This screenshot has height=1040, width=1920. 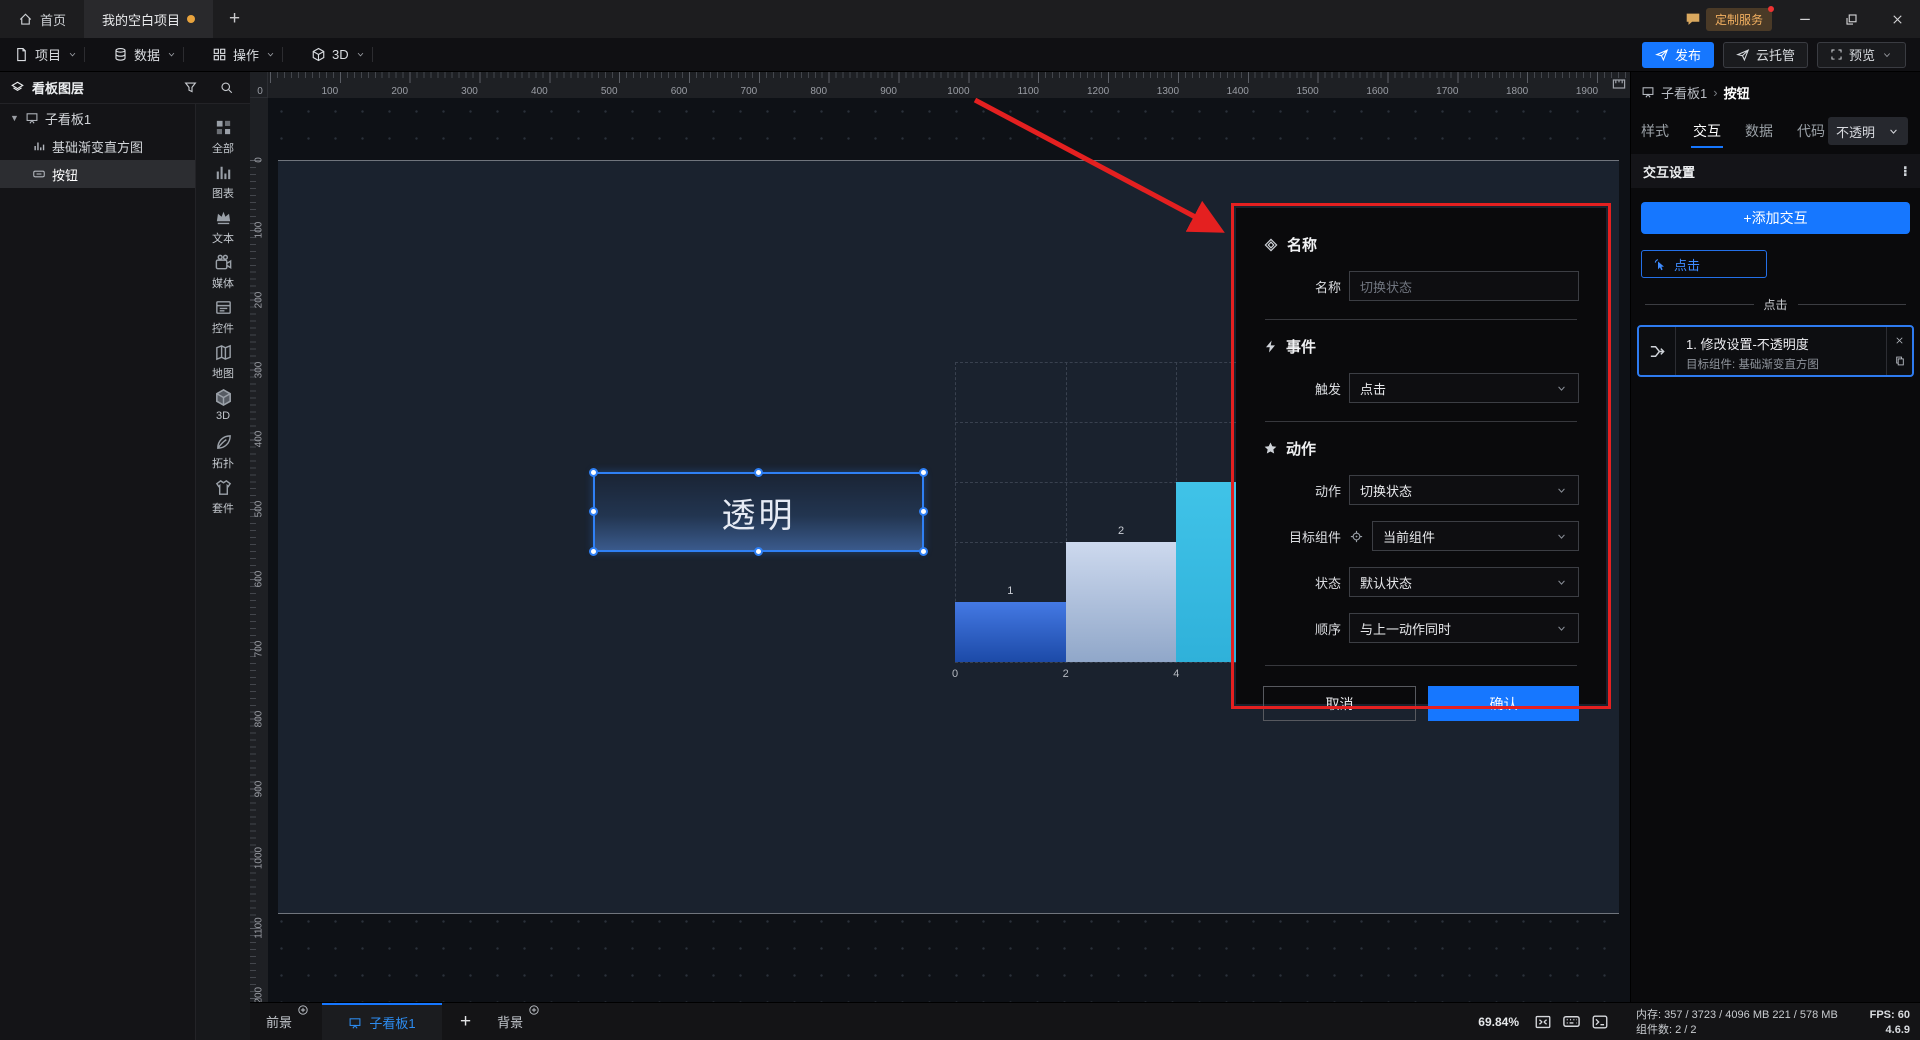 What do you see at coordinates (1010, 632) in the screenshot?
I see `chart-bar` at bounding box center [1010, 632].